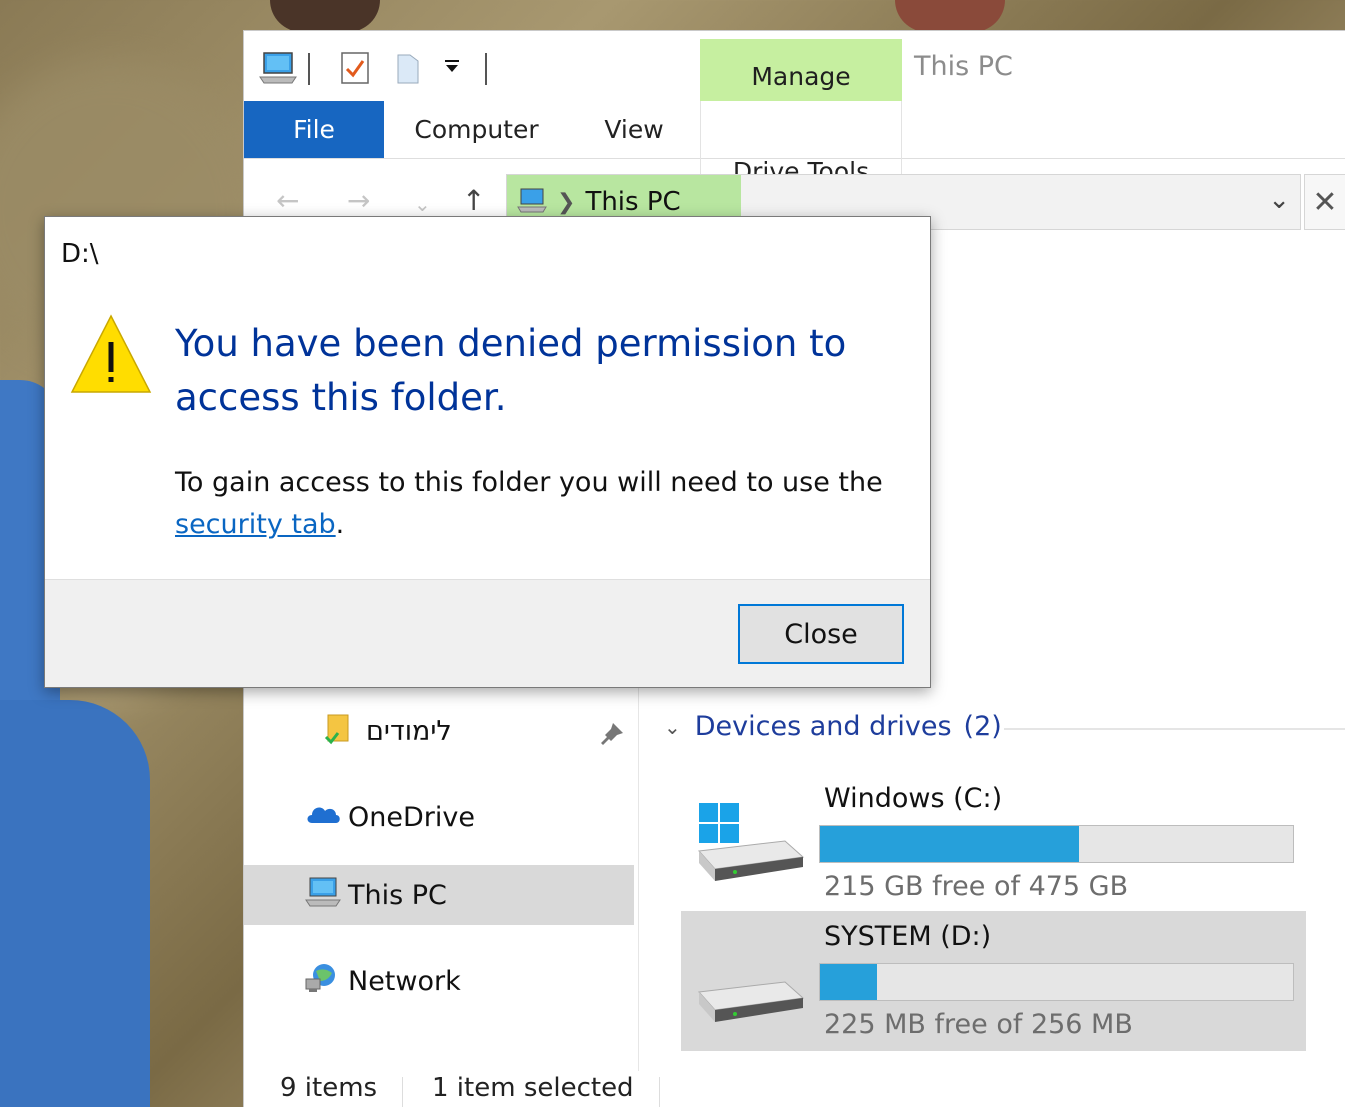 The height and width of the screenshot is (1107, 1345). What do you see at coordinates (487, 633) in the screenshot?
I see `dialog-footer: Close` at bounding box center [487, 633].